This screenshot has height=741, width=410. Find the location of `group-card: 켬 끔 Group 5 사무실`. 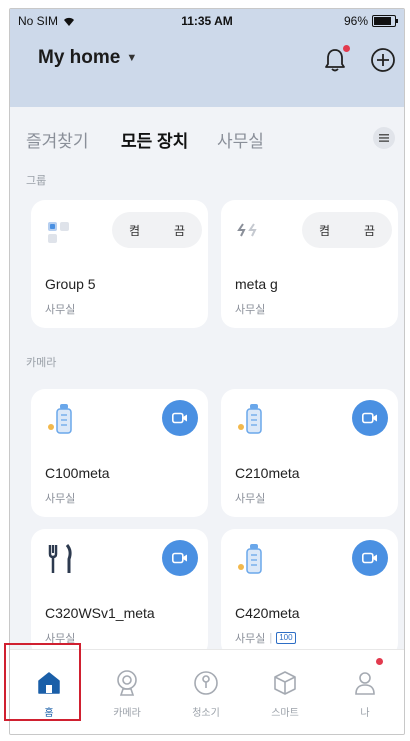

group-card: 켬 끔 Group 5 사무실 is located at coordinates (119, 264).